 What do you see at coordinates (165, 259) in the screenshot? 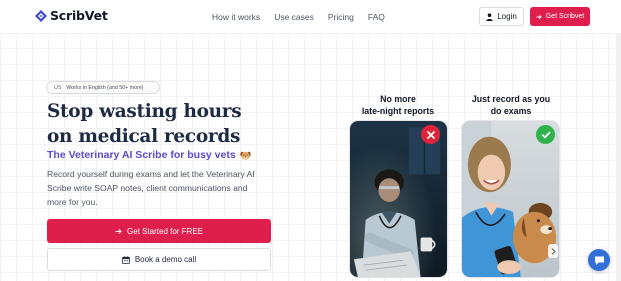
I see `book-demo-label: Book a demo call` at bounding box center [165, 259].